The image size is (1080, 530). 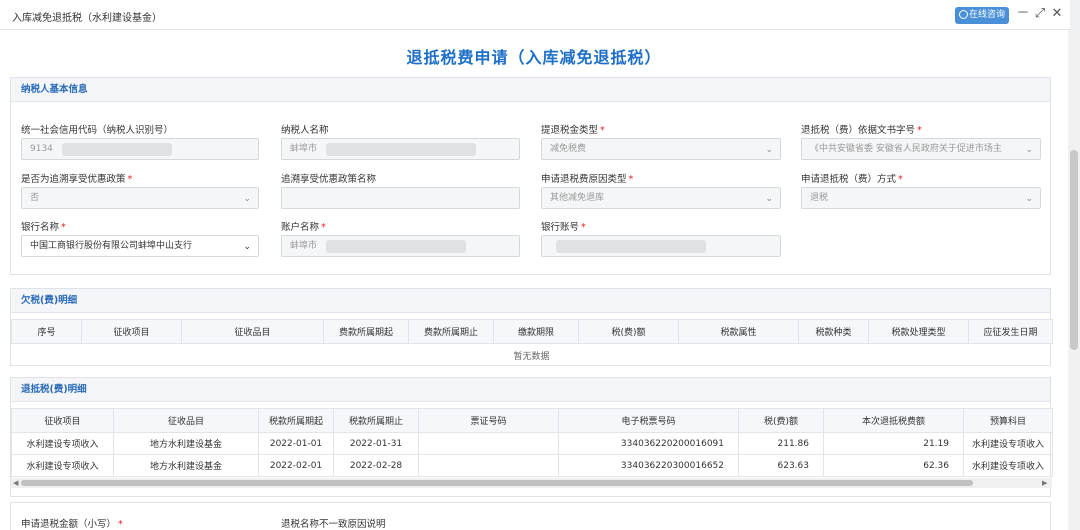 I want to click on column-header: 序号, so click(x=46, y=331).